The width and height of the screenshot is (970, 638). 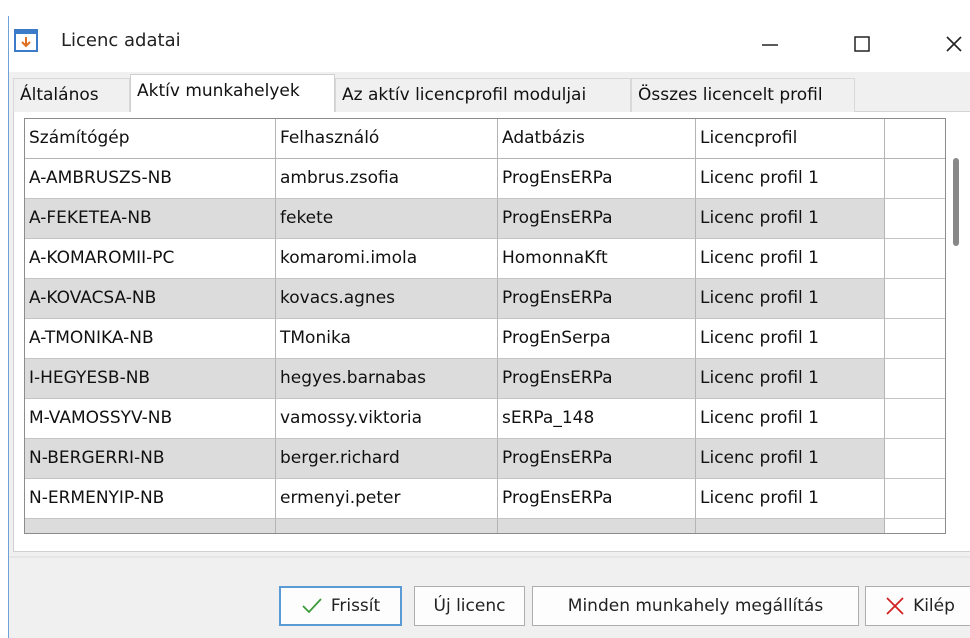 What do you see at coordinates (150, 419) in the screenshot?
I see `cell-computer: M-VAMOSSYV-NB` at bounding box center [150, 419].